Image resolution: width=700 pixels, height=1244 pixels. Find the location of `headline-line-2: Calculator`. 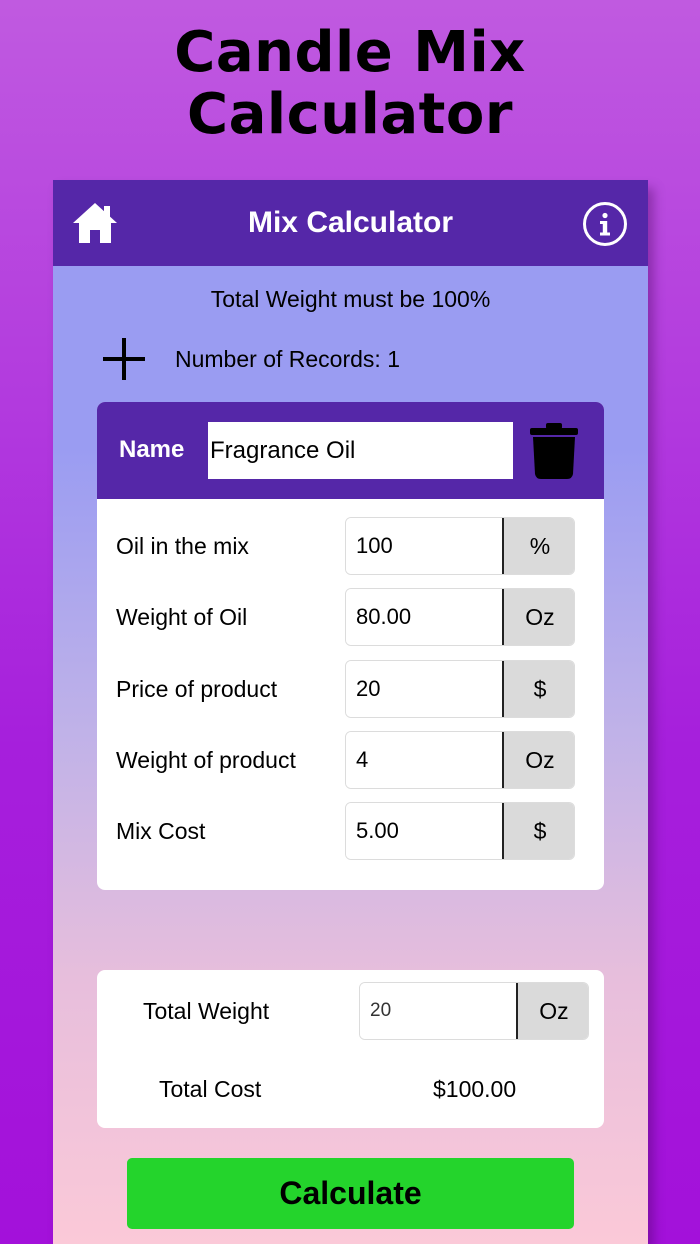

headline-line-2: Calculator is located at coordinates (350, 114).